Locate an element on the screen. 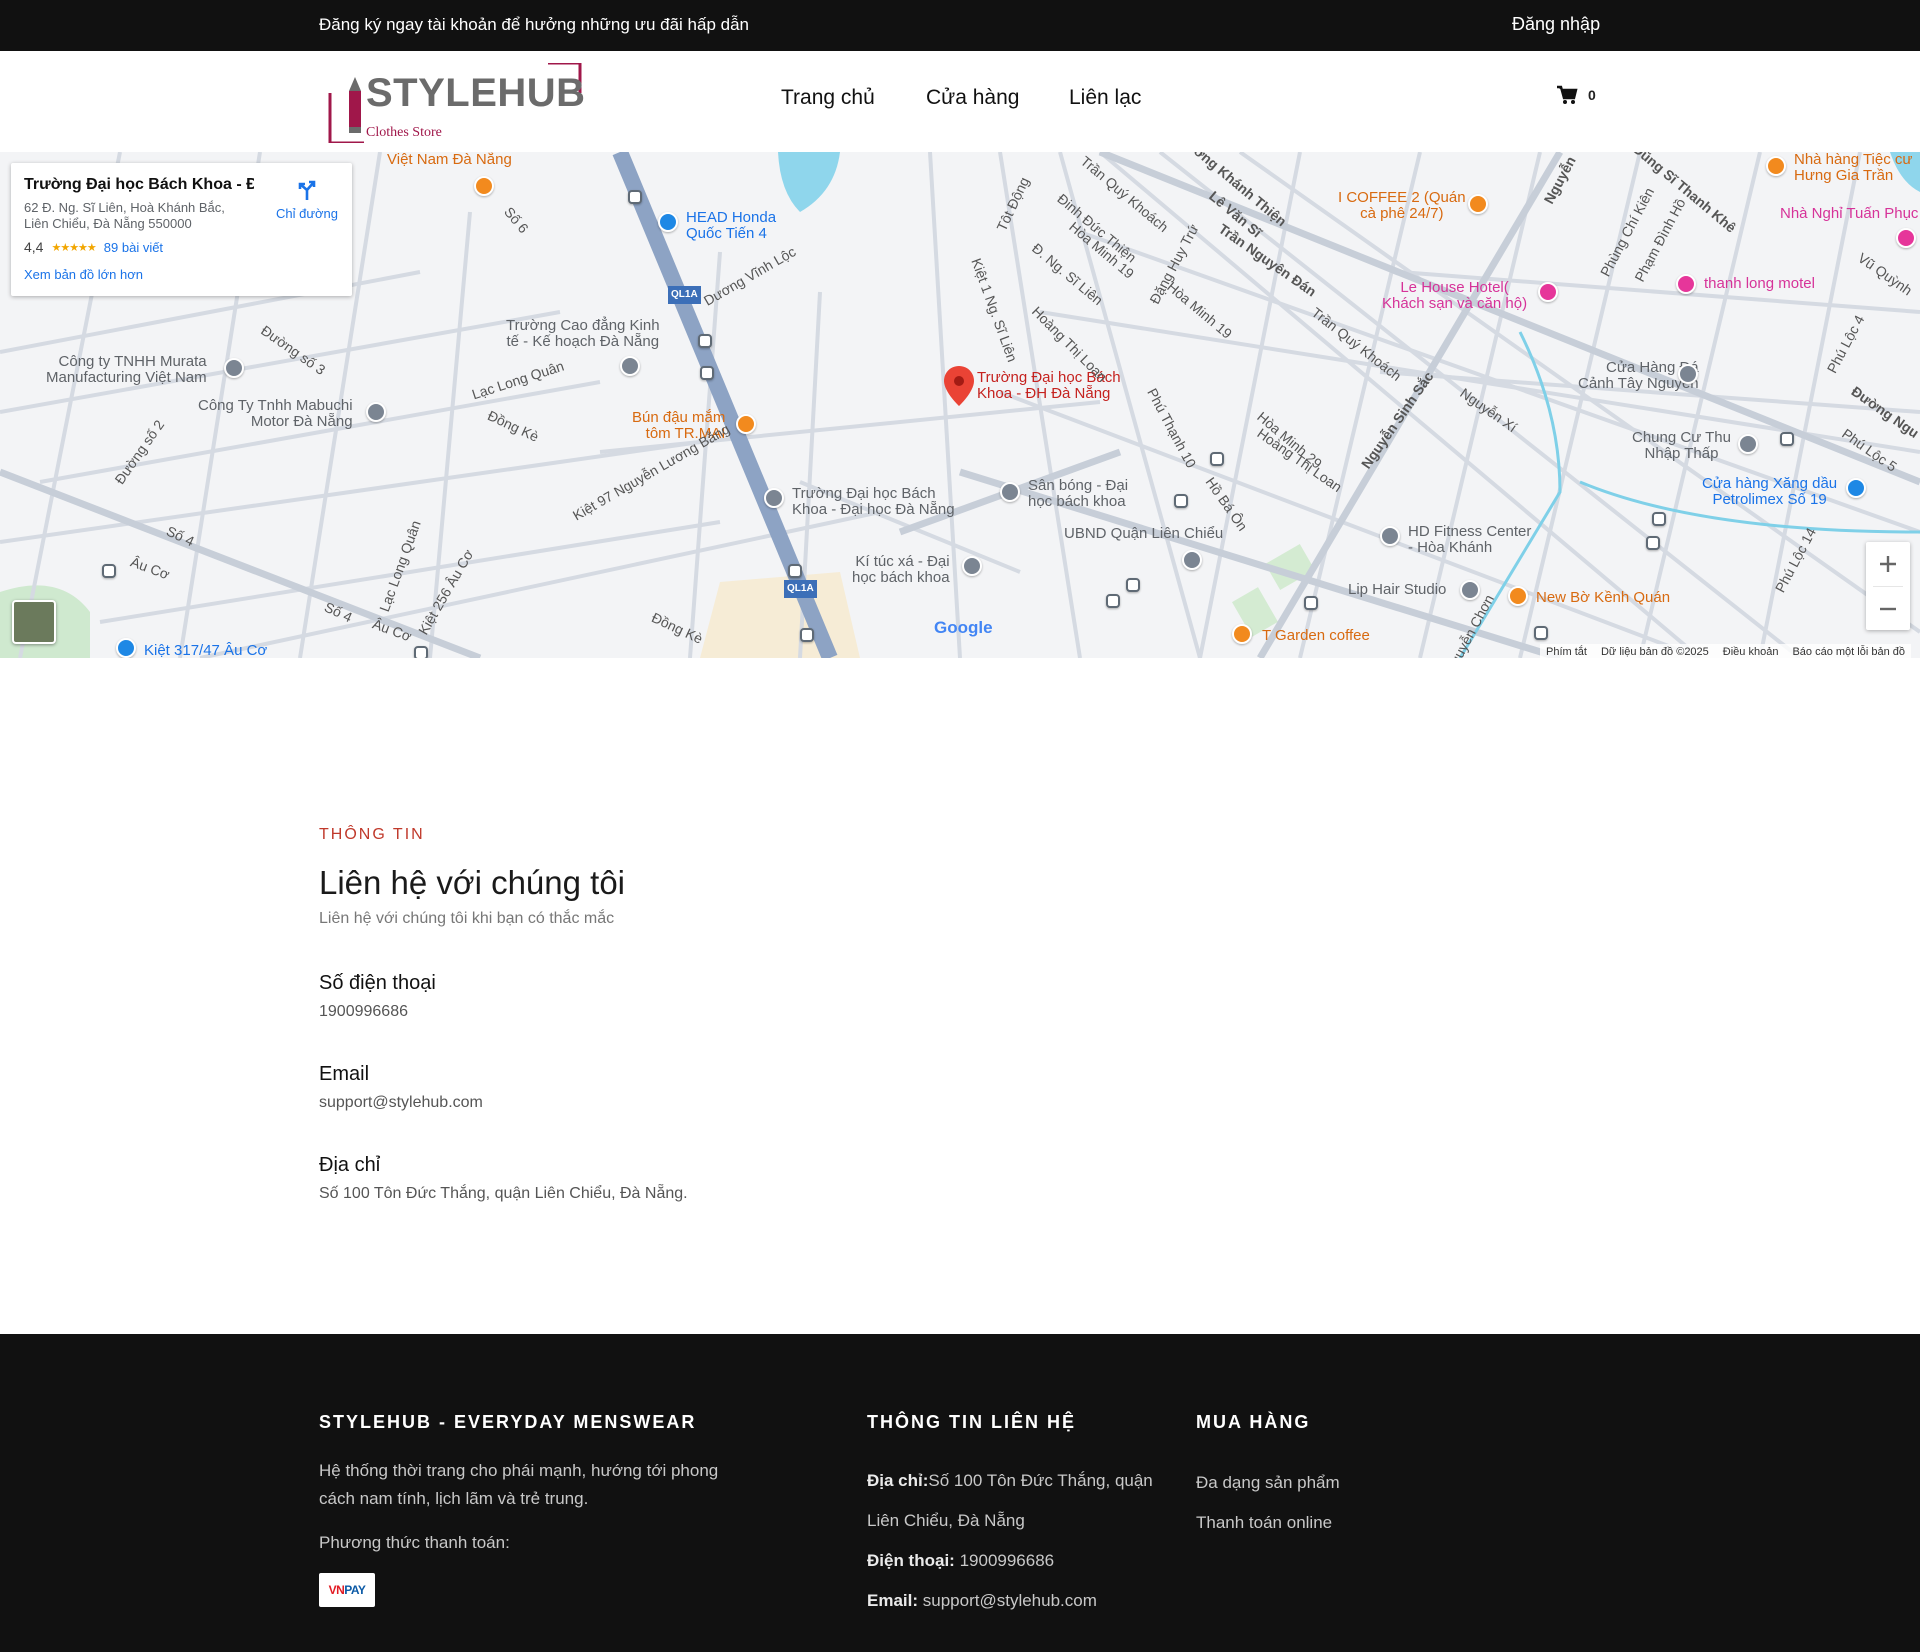  zoom-in-button is located at coordinates (1888, 564).